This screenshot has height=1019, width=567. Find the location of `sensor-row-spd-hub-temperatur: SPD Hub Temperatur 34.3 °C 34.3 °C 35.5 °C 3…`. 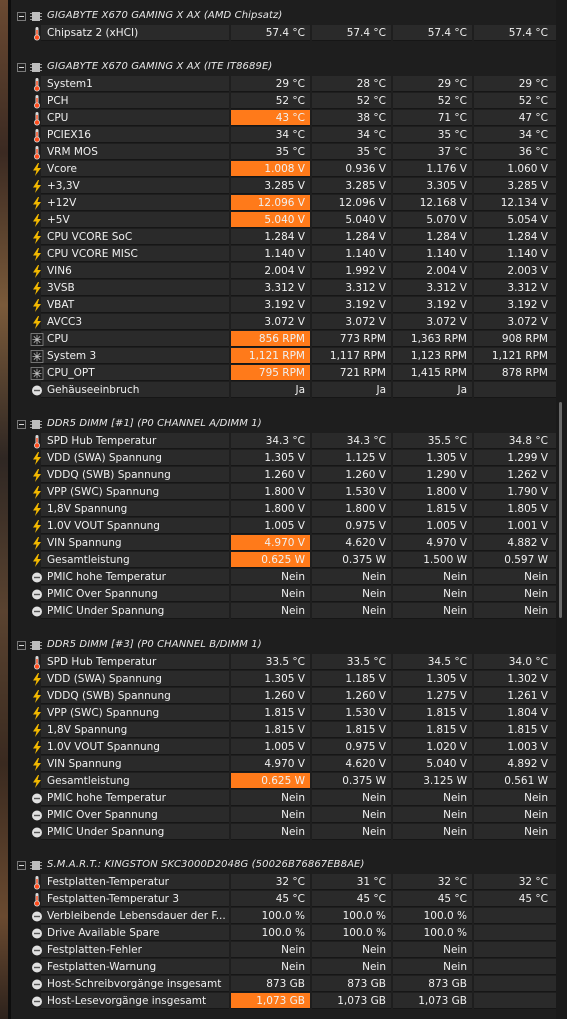

sensor-row-spd-hub-temperatur: SPD Hub Temperatur 34.3 °C 34.3 °C 35.5 °C 3… is located at coordinates (283, 441).